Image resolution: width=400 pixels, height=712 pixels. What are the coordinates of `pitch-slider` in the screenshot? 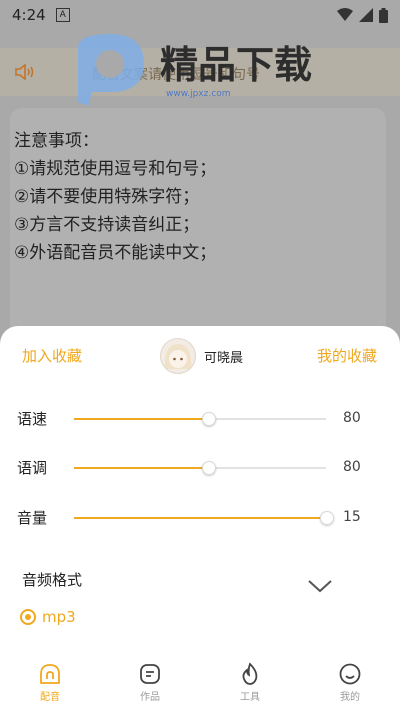 It's located at (200, 468).